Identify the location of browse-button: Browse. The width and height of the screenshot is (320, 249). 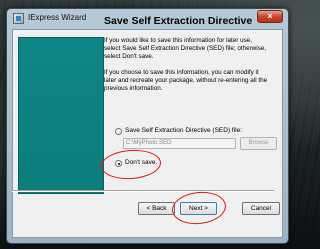
(258, 143).